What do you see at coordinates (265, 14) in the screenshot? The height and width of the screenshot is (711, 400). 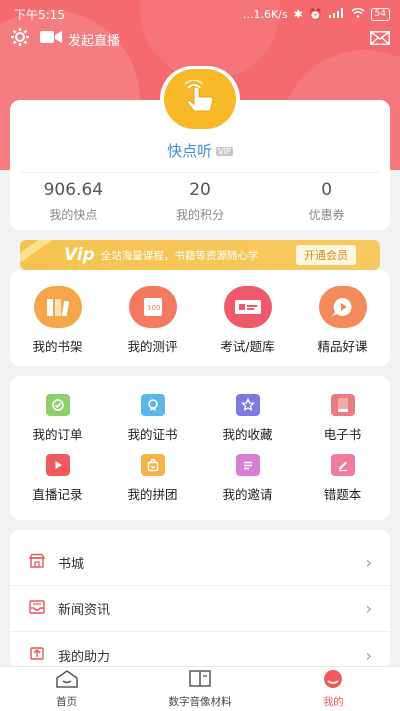 I see `network-speed: ...1.6K/s` at bounding box center [265, 14].